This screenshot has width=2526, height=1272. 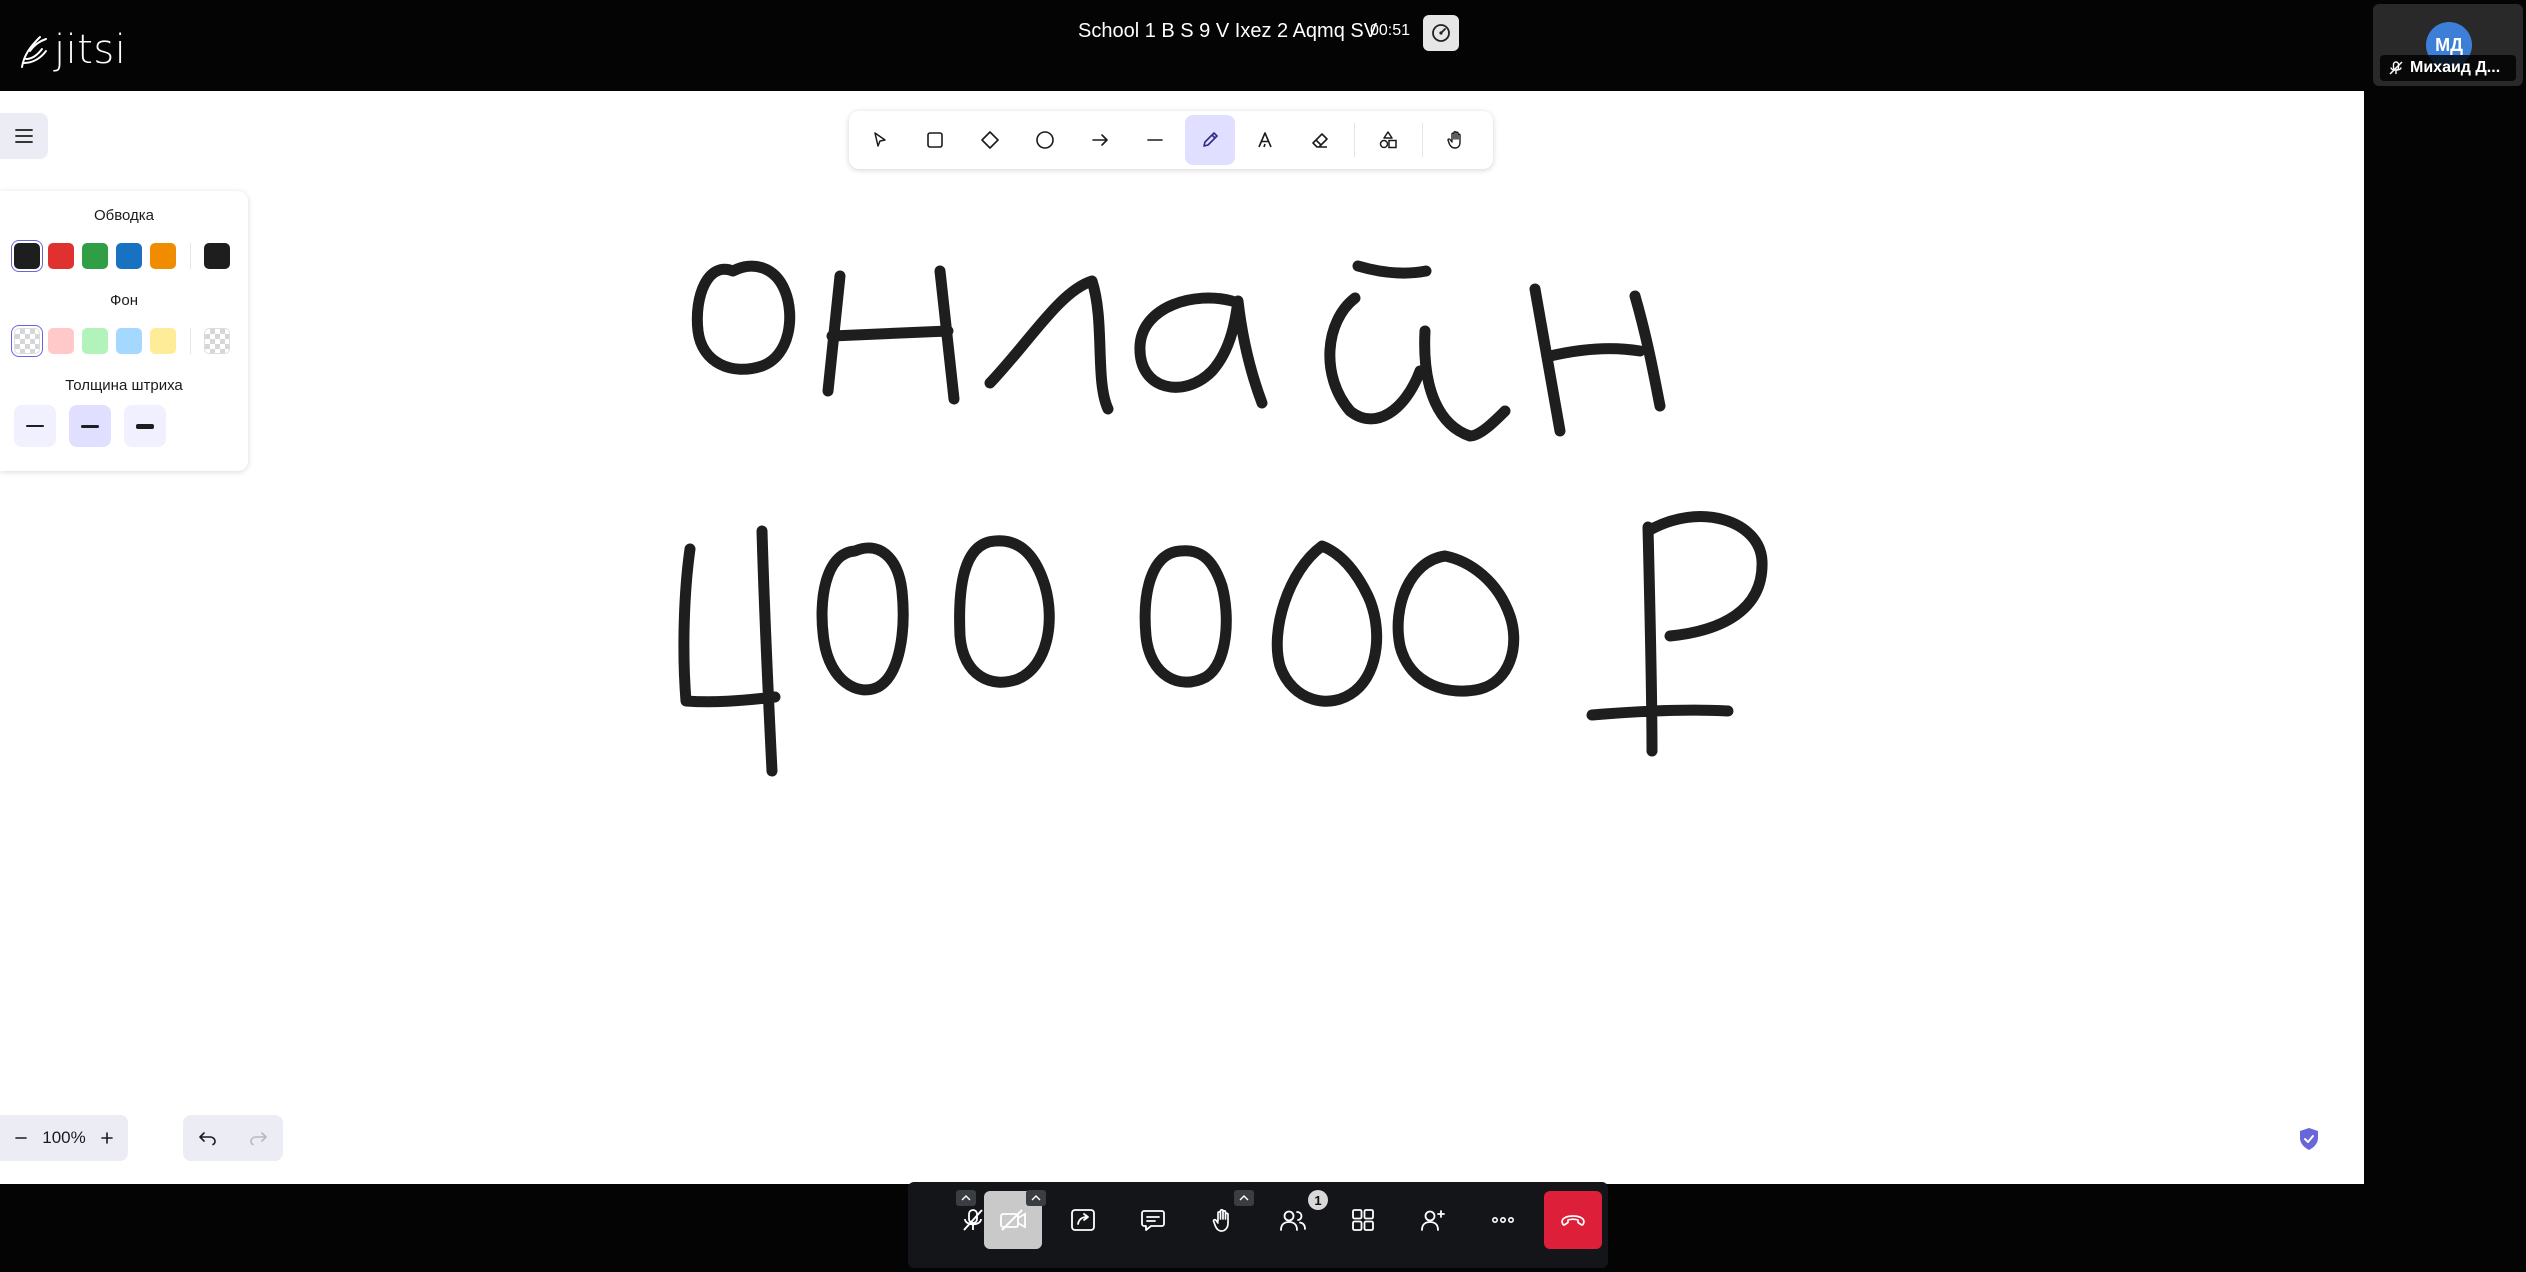 I want to click on properties-panel: Обводка Фон Толщина штриха, so click(x=124, y=331).